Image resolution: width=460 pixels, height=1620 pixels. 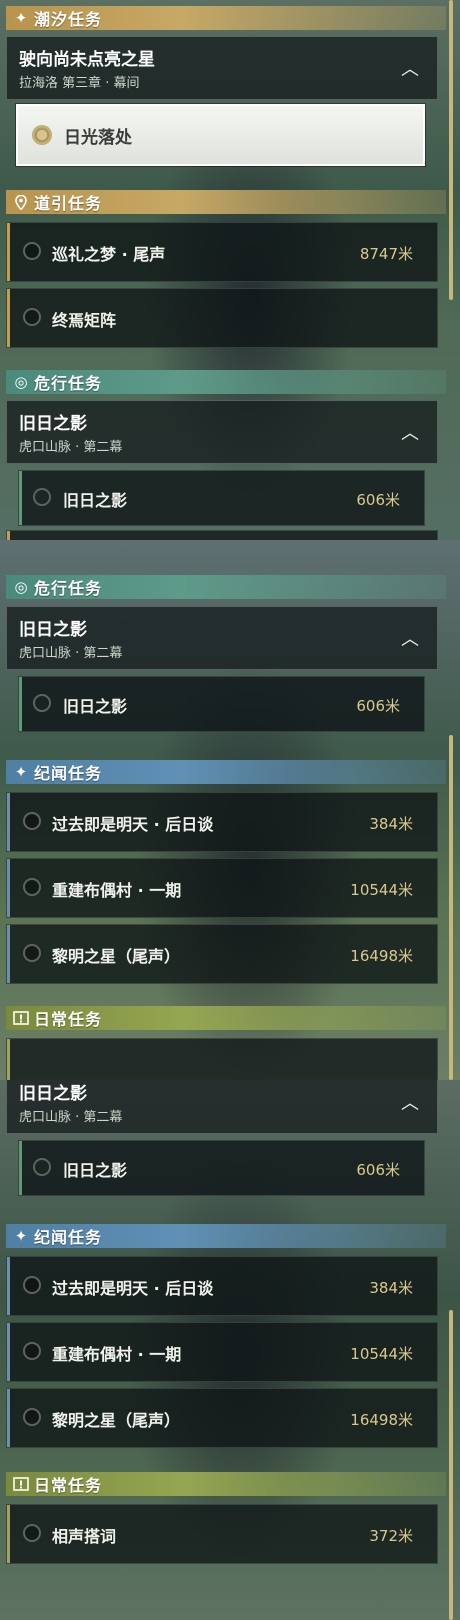 What do you see at coordinates (68, 203) in the screenshot?
I see `section-title: 道引任务` at bounding box center [68, 203].